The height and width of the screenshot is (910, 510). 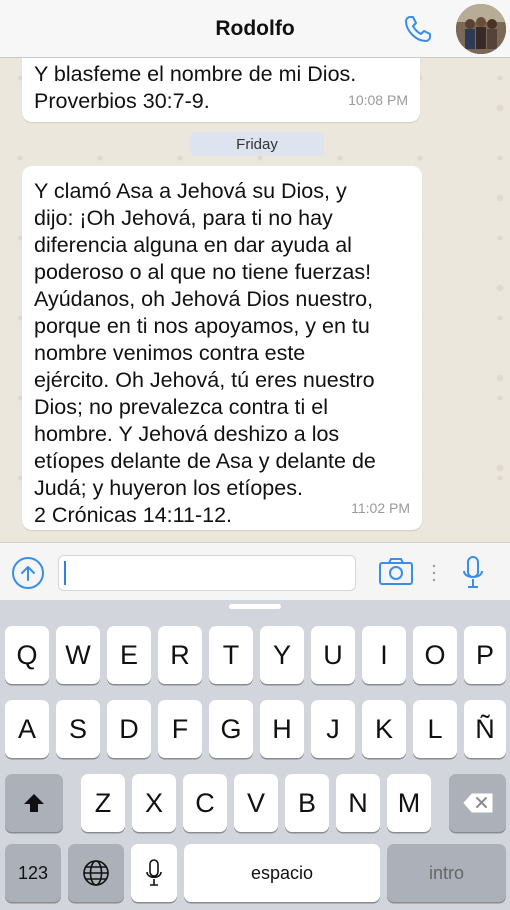 I want to click on key-k: K, so click(x=384, y=729).